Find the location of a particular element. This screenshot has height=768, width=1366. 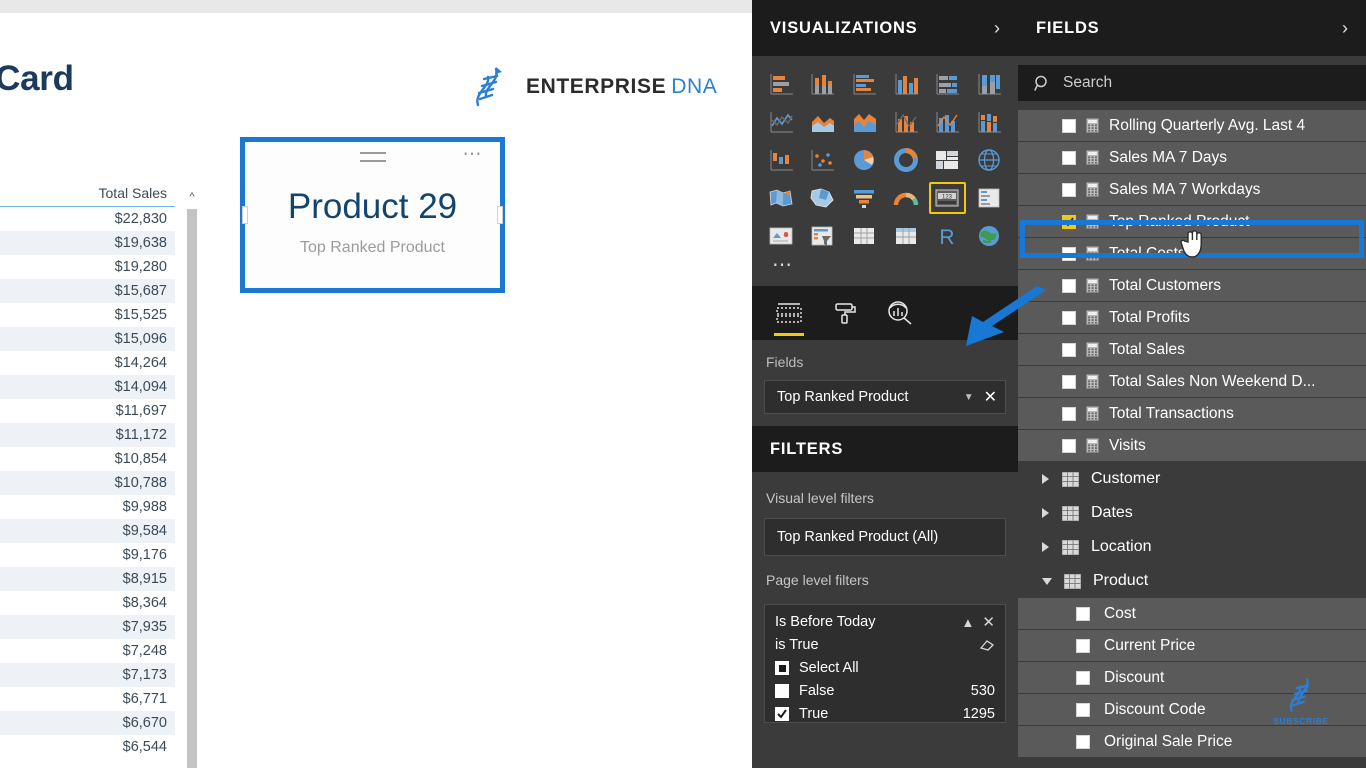

field-item-measure: Total Transactions is located at coordinates (1192, 413).